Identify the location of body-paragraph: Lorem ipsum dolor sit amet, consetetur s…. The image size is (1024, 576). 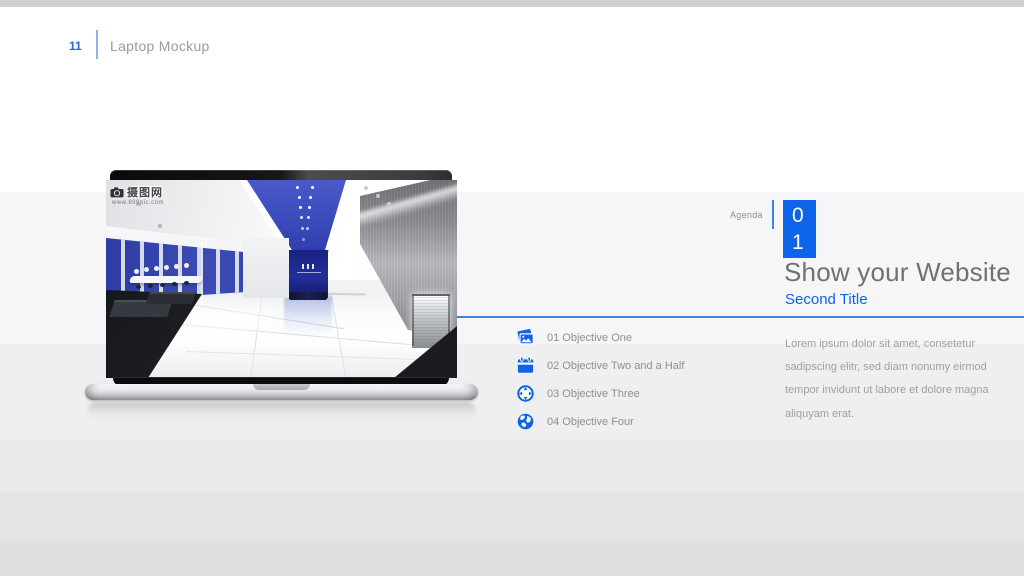
(887, 379).